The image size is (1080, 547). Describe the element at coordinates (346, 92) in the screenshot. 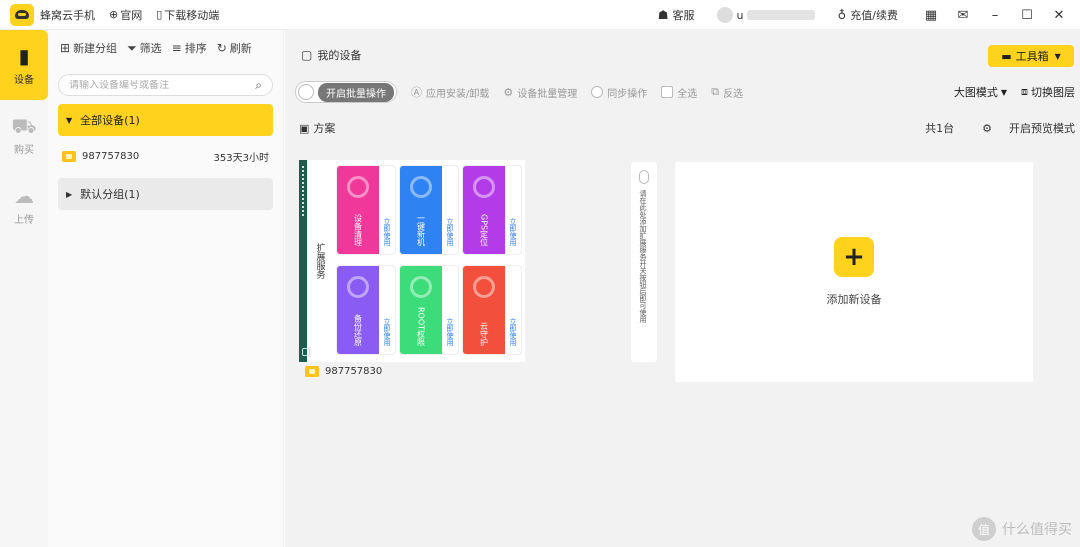

I see `batch-toggle: 开启批量操作` at that location.